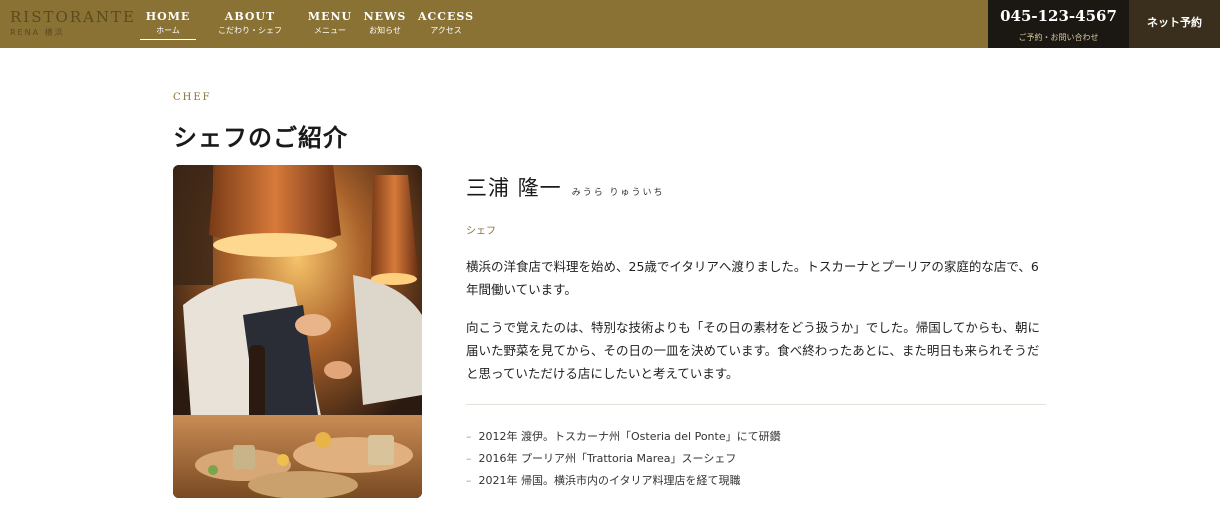 Image resolution: width=1220 pixels, height=519 pixels. What do you see at coordinates (1058, 37) in the screenshot?
I see `phone-caption: ご予約・お問い合わせ` at bounding box center [1058, 37].